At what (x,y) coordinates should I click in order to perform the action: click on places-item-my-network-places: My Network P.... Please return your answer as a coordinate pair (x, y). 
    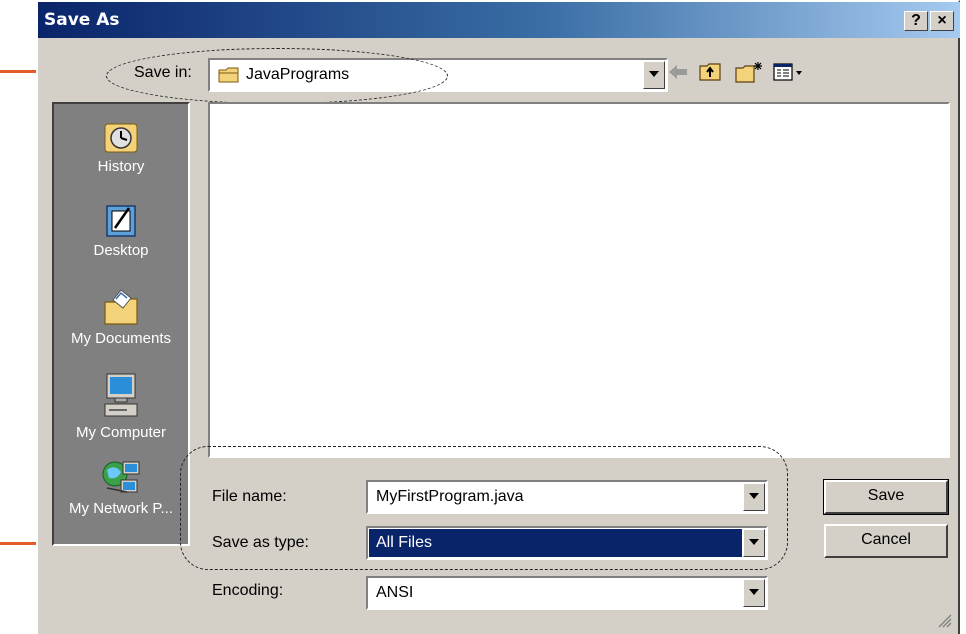
    Looking at the image, I should click on (121, 487).